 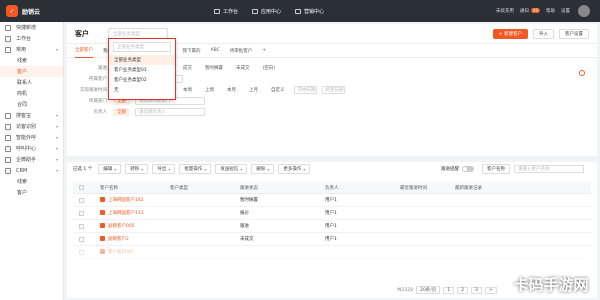 What do you see at coordinates (195, 169) in the screenshot?
I see `toolbar-button: 批量操作 ▾` at bounding box center [195, 169].